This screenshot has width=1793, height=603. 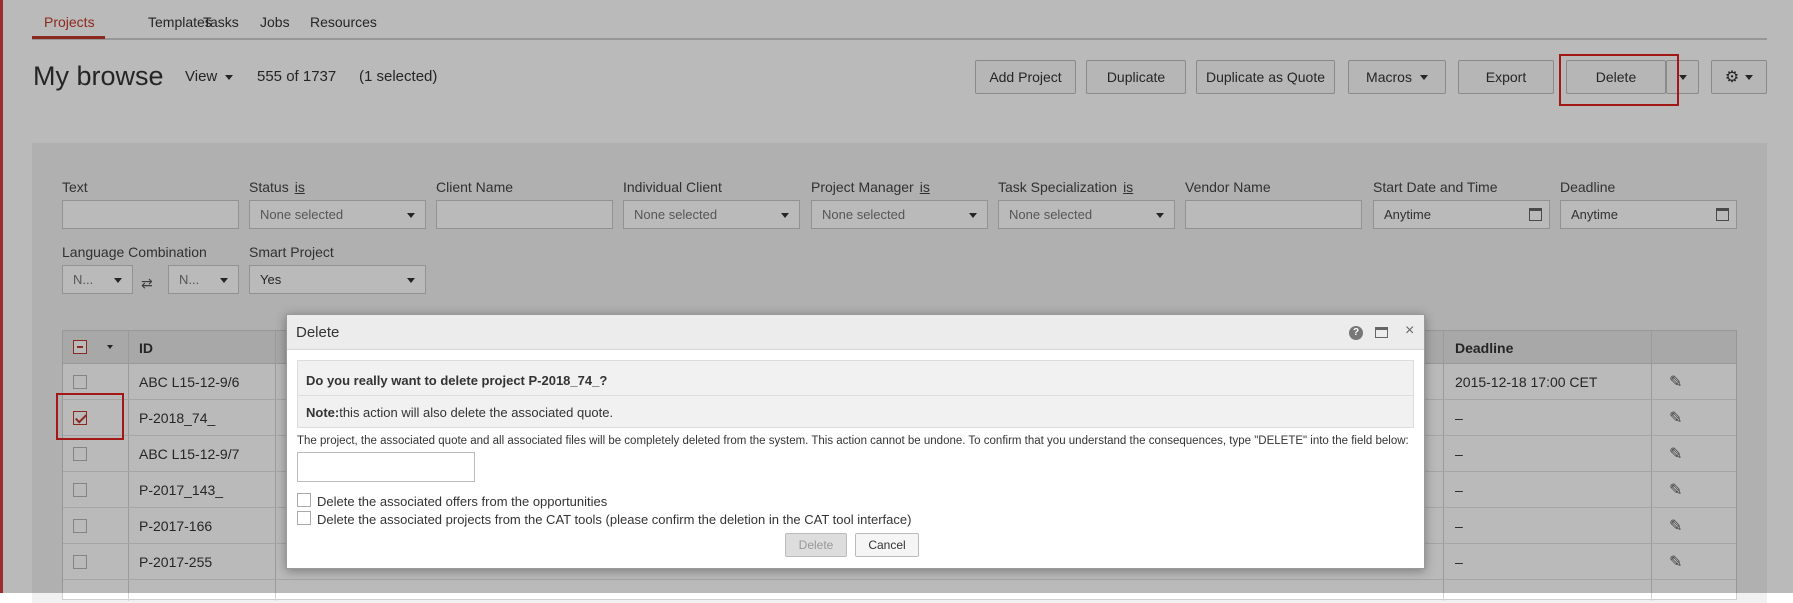 What do you see at coordinates (1381, 332) in the screenshot?
I see `maximize-icon` at bounding box center [1381, 332].